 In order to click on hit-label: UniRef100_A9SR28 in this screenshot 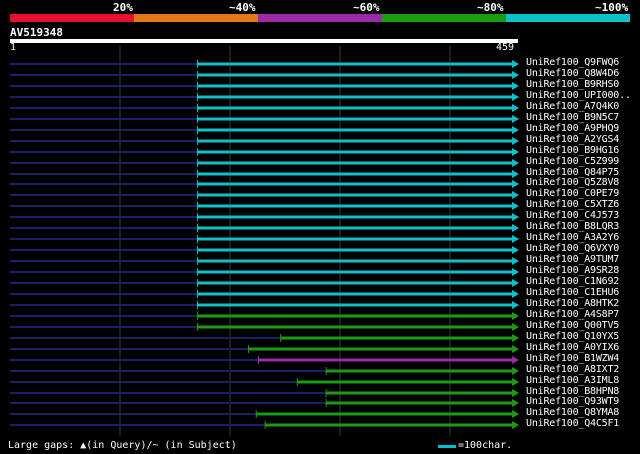, I will do `click(572, 270)`.